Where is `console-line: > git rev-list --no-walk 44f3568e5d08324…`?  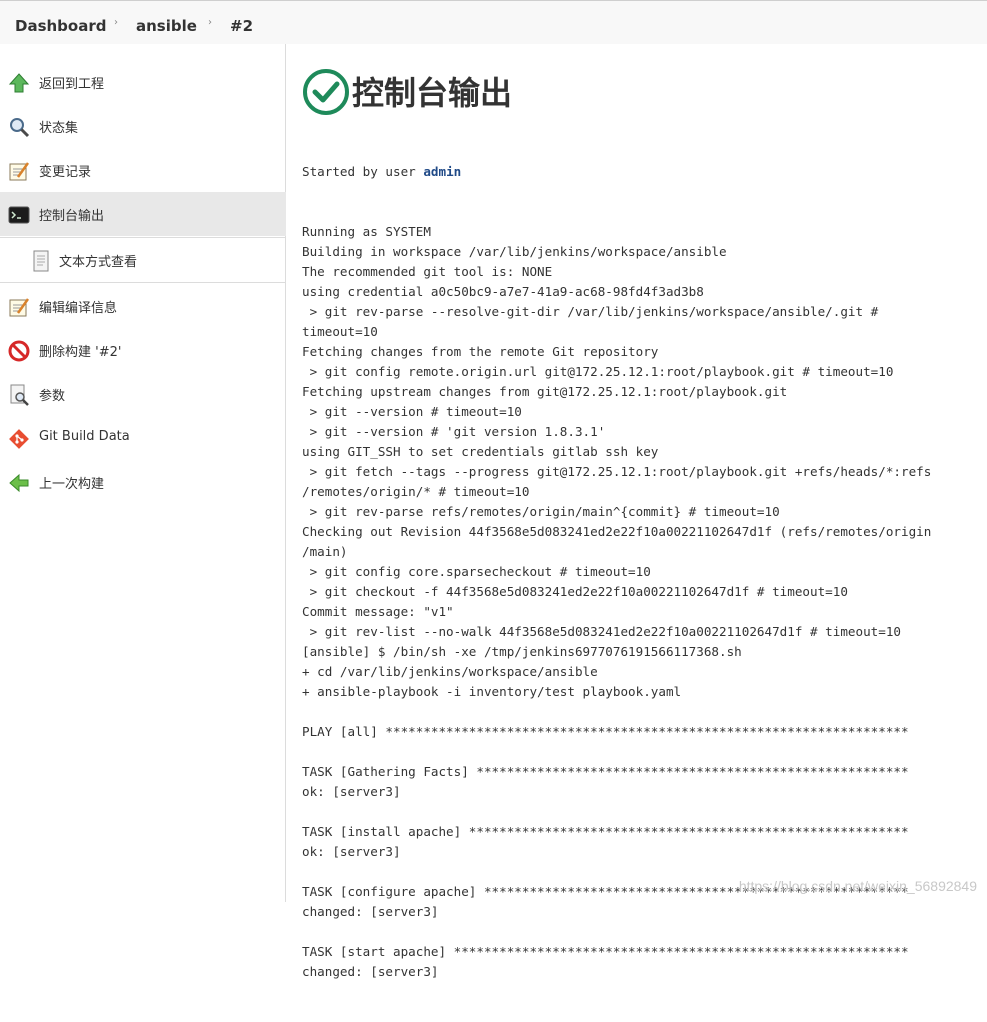 console-line: > git rev-list --no-walk 44f3568e5d08324… is located at coordinates (601, 631).